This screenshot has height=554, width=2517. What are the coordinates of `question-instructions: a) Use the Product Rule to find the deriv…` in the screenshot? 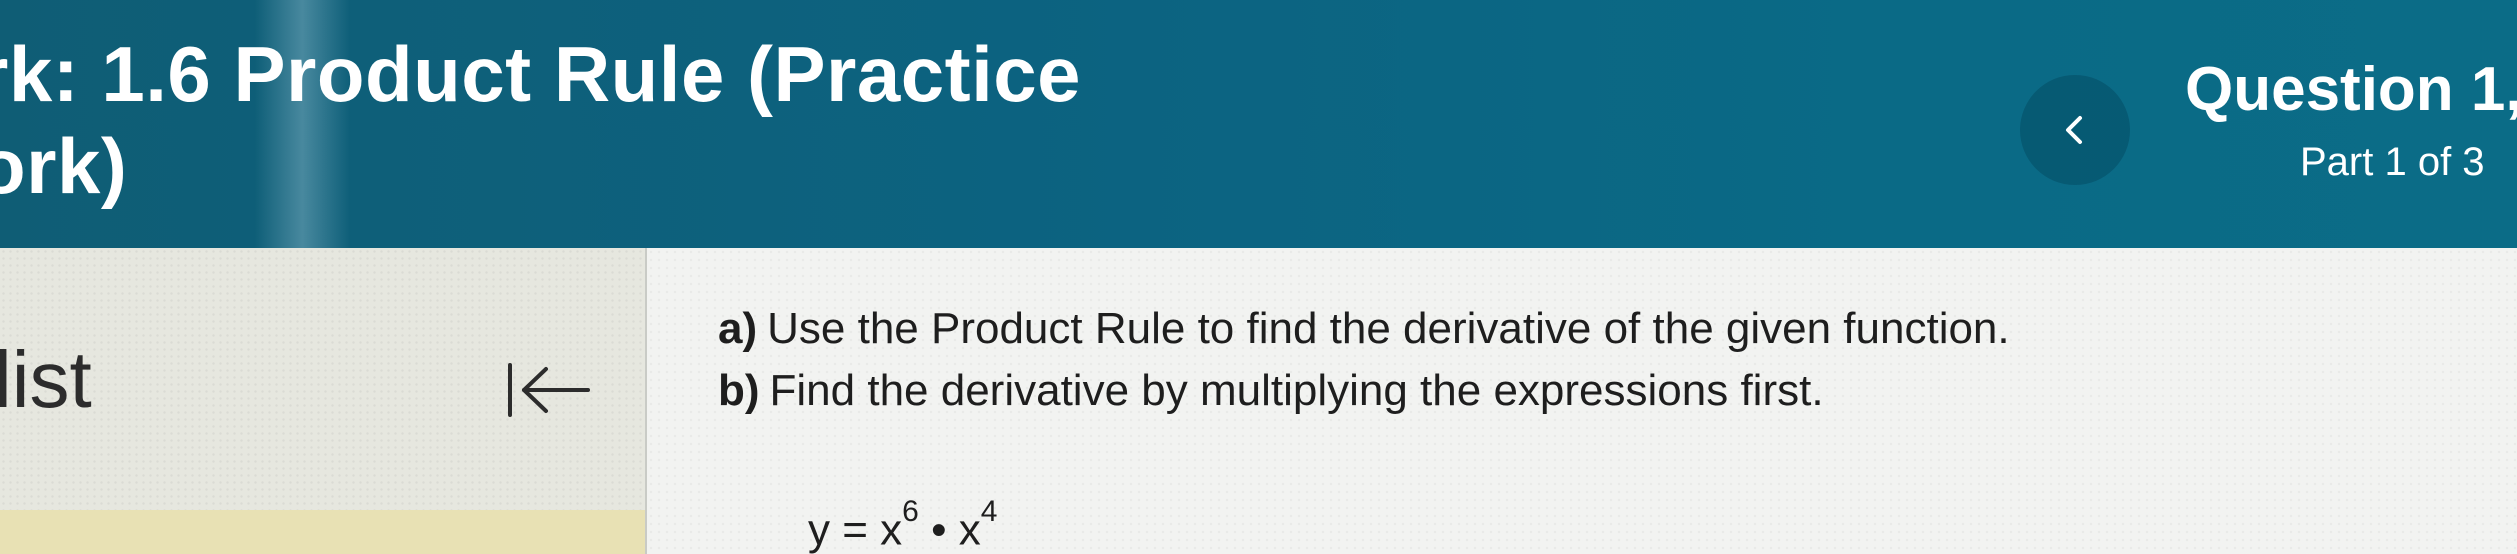 It's located at (1364, 360).